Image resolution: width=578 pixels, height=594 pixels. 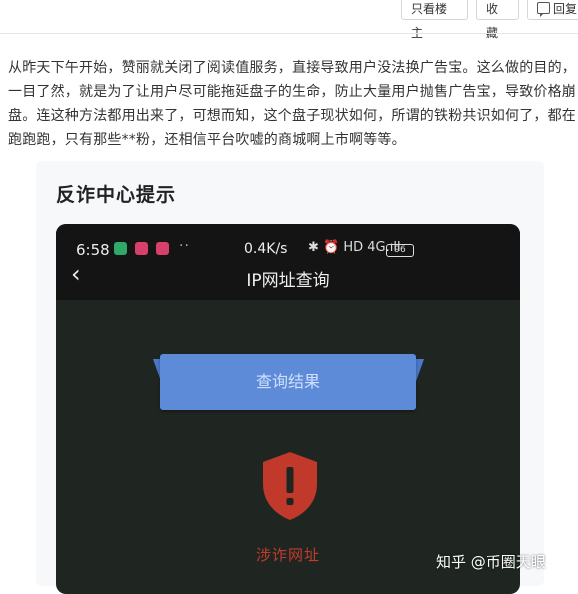 I want to click on post-line: 从昨天下午开始，赞丽就关闭了阅读值服务，直接导致用户没法换广告宝。这么做的目的，, so click(x=292, y=68).